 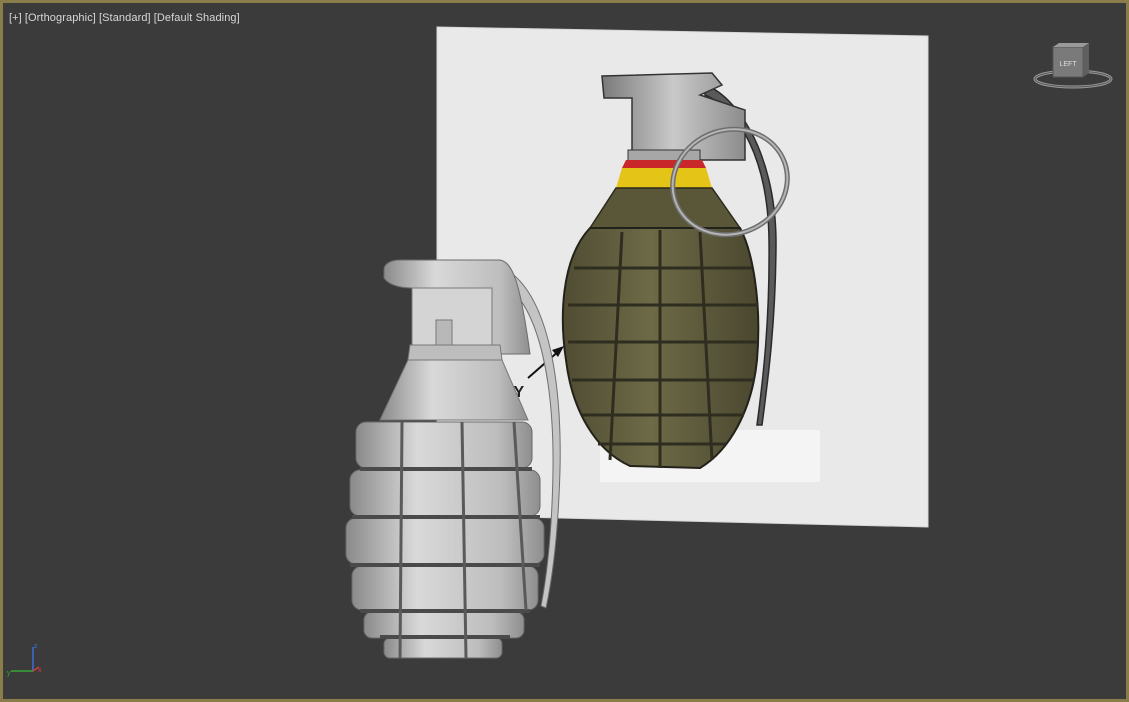 What do you see at coordinates (1068, 64) in the screenshot?
I see `viewcube-face-label: LEFT` at bounding box center [1068, 64].